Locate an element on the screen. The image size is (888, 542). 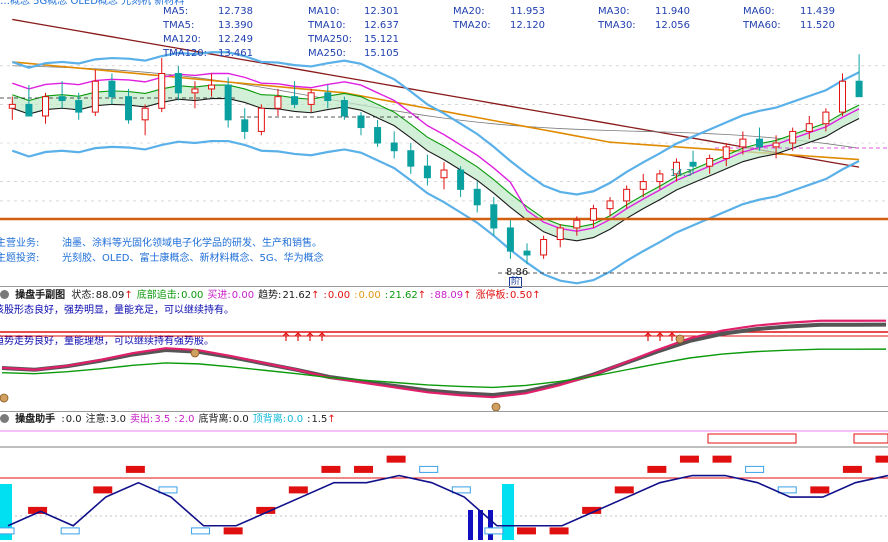
tma60-label: TMA60: is located at coordinates (762, 25).